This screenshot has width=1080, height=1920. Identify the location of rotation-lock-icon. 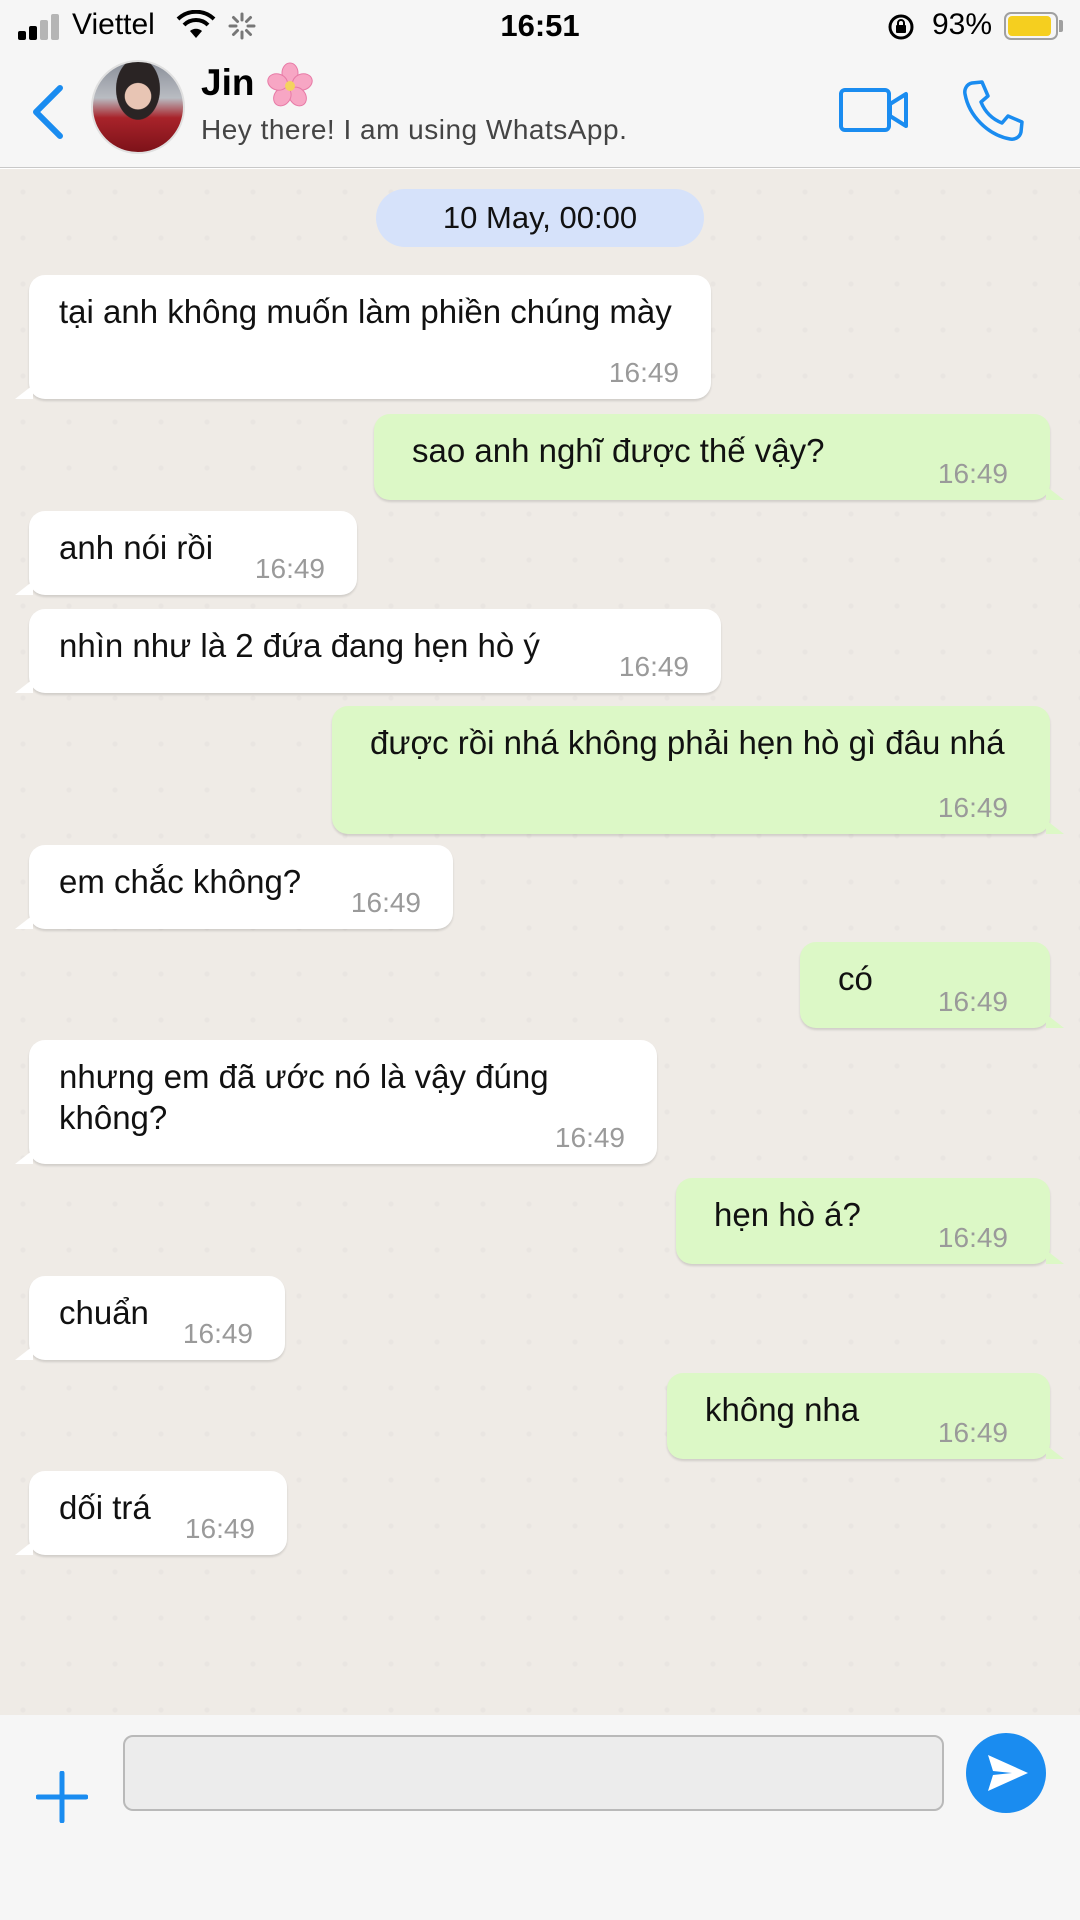
(901, 27).